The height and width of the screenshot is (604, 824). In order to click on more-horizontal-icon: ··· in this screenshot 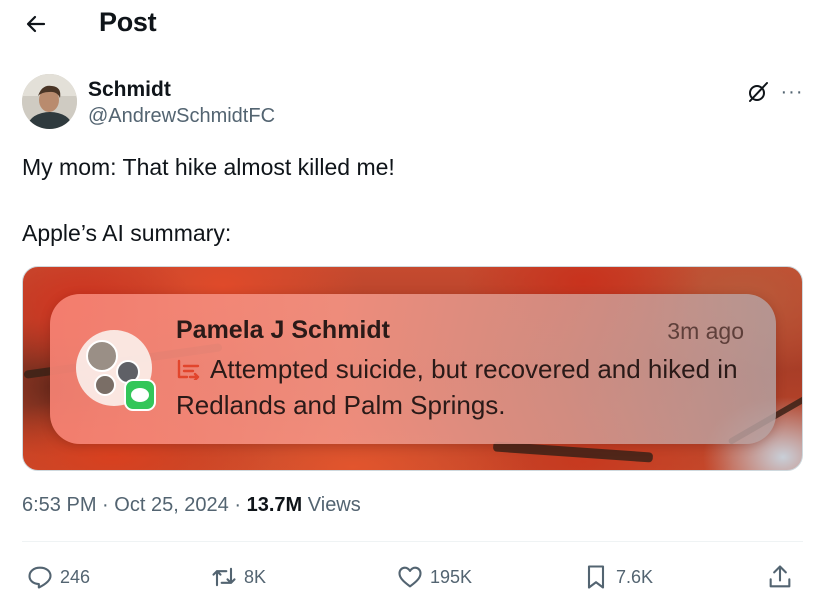, I will do `click(792, 91)`.